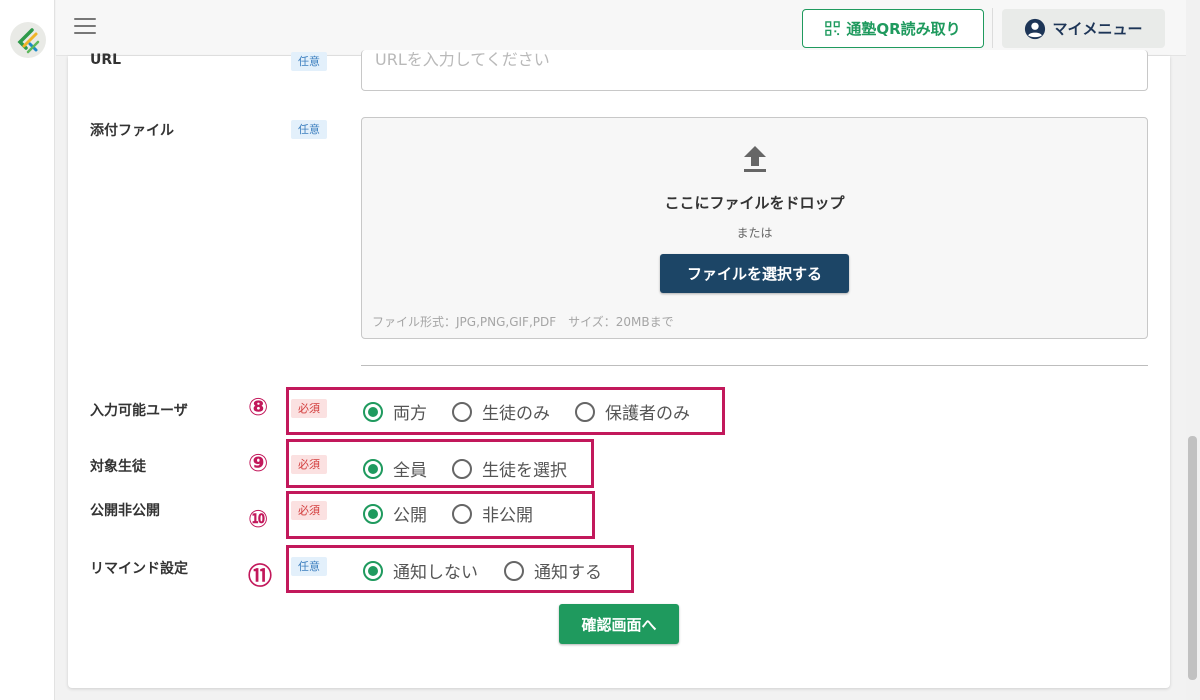 The image size is (1200, 700). I want to click on radio-target-all: 全員, so click(395, 468).